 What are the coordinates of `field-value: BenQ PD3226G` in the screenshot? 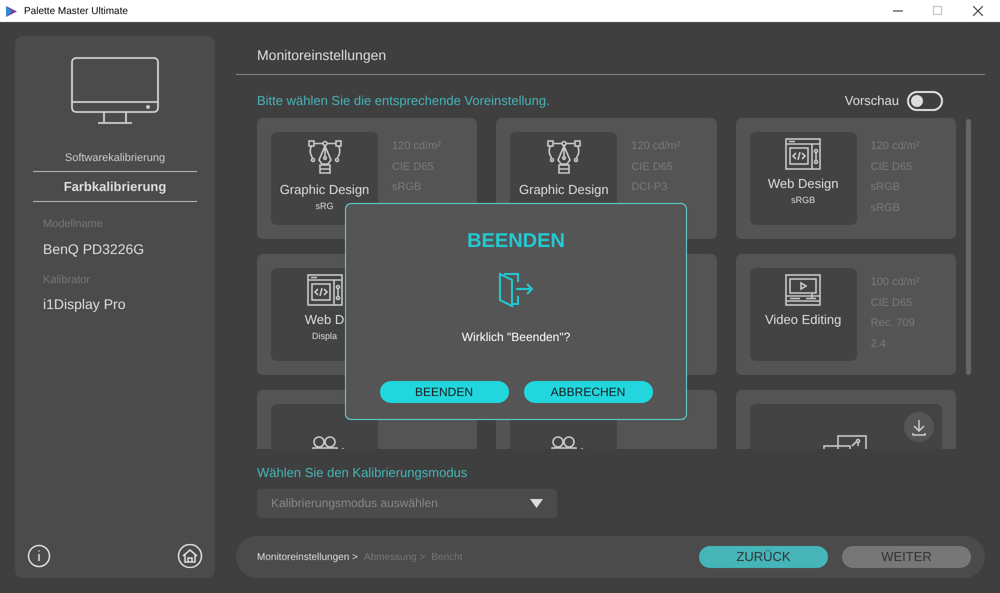 It's located at (94, 249).